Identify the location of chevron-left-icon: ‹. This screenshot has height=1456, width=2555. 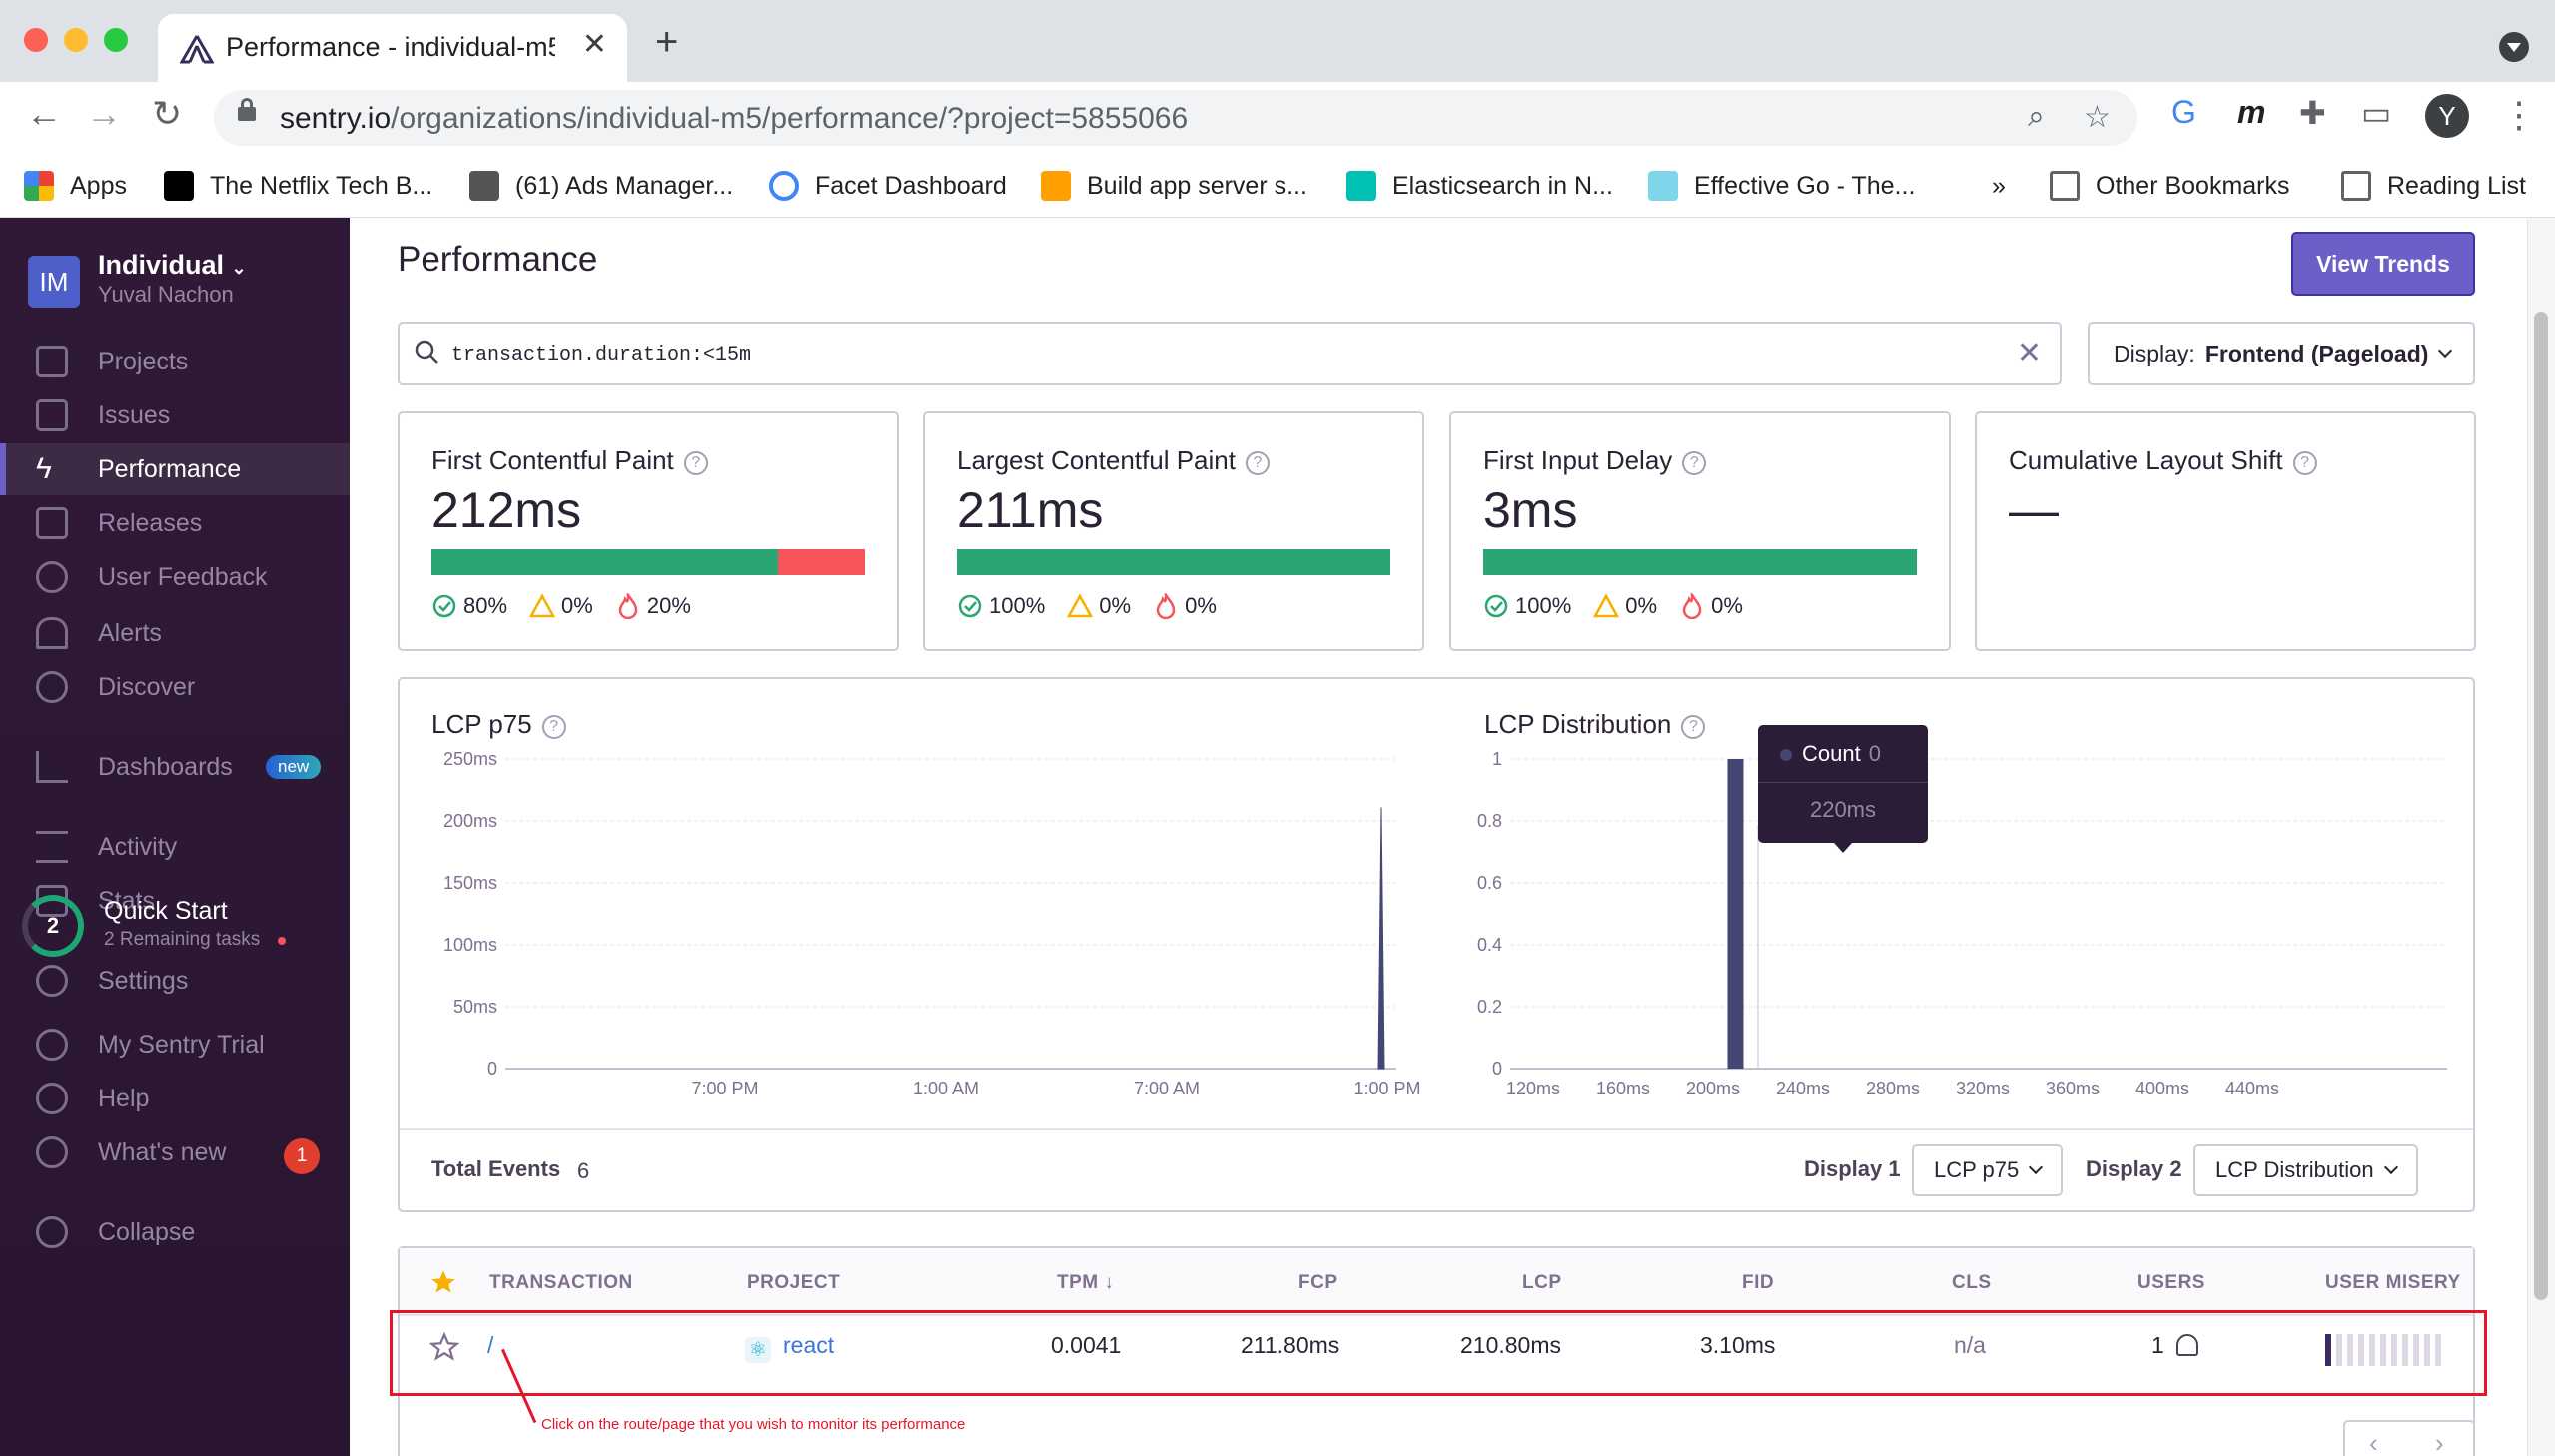
(2373, 1442).